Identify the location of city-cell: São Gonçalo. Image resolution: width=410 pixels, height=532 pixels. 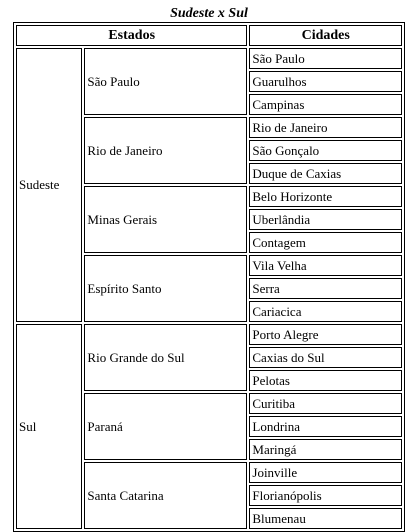
(325, 150).